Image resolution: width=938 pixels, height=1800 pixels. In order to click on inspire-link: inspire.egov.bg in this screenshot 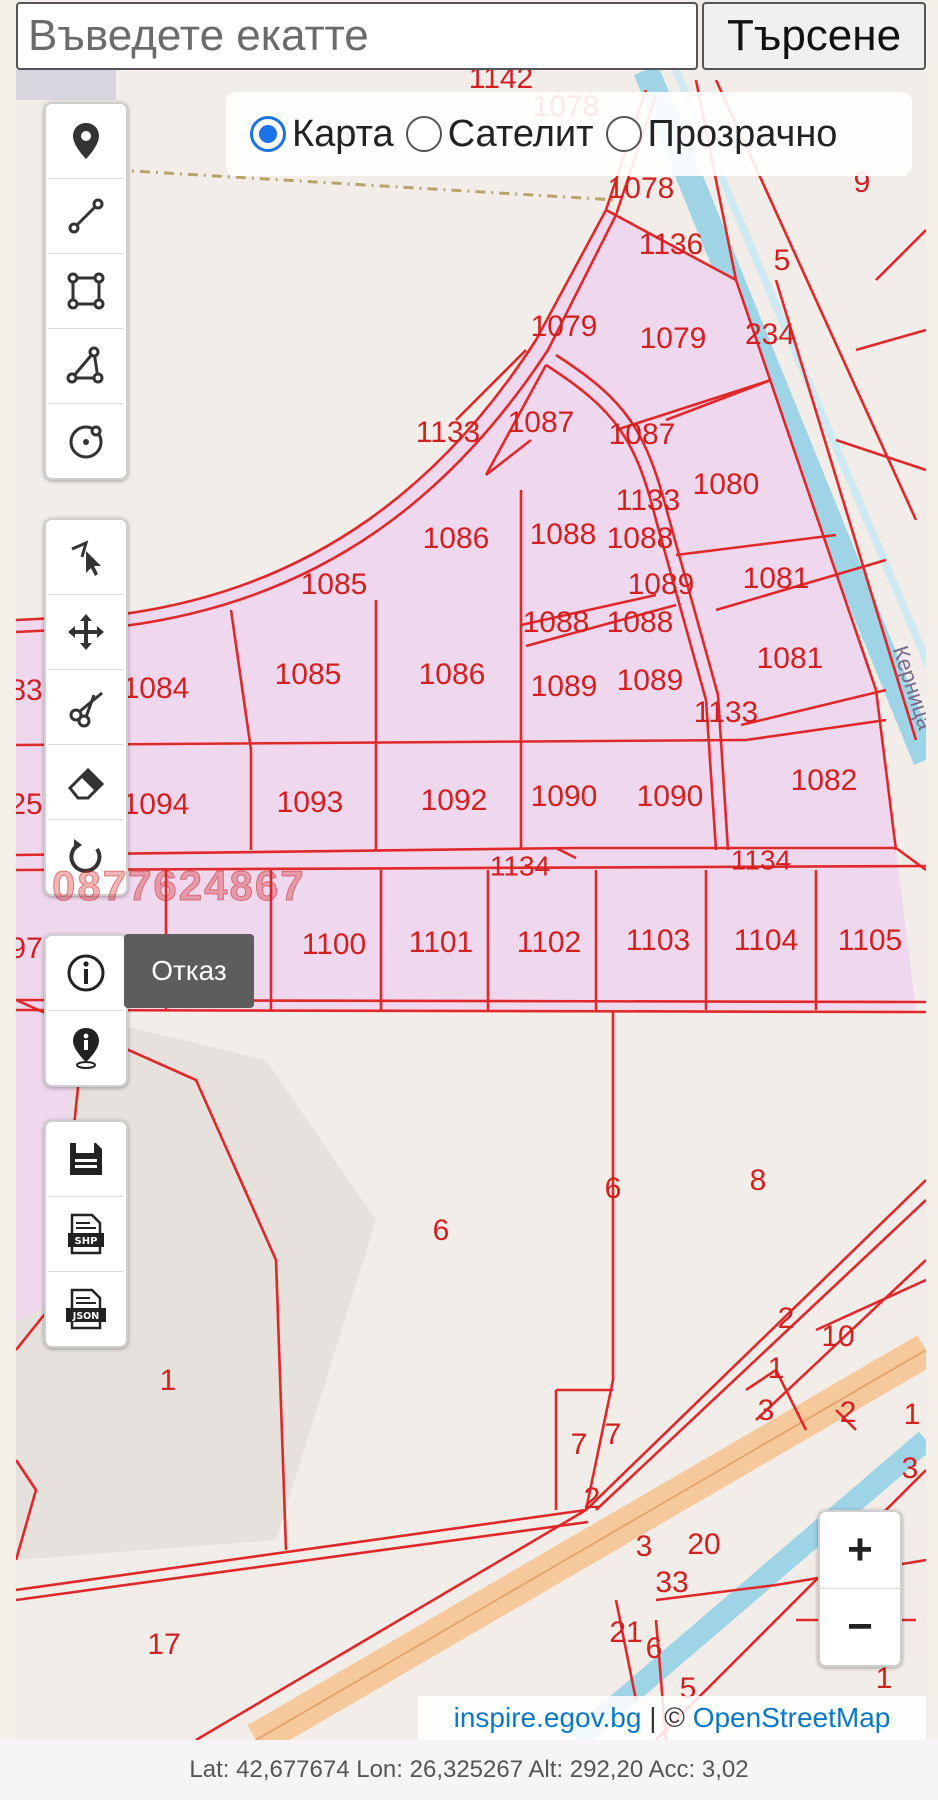, I will do `click(548, 1718)`.